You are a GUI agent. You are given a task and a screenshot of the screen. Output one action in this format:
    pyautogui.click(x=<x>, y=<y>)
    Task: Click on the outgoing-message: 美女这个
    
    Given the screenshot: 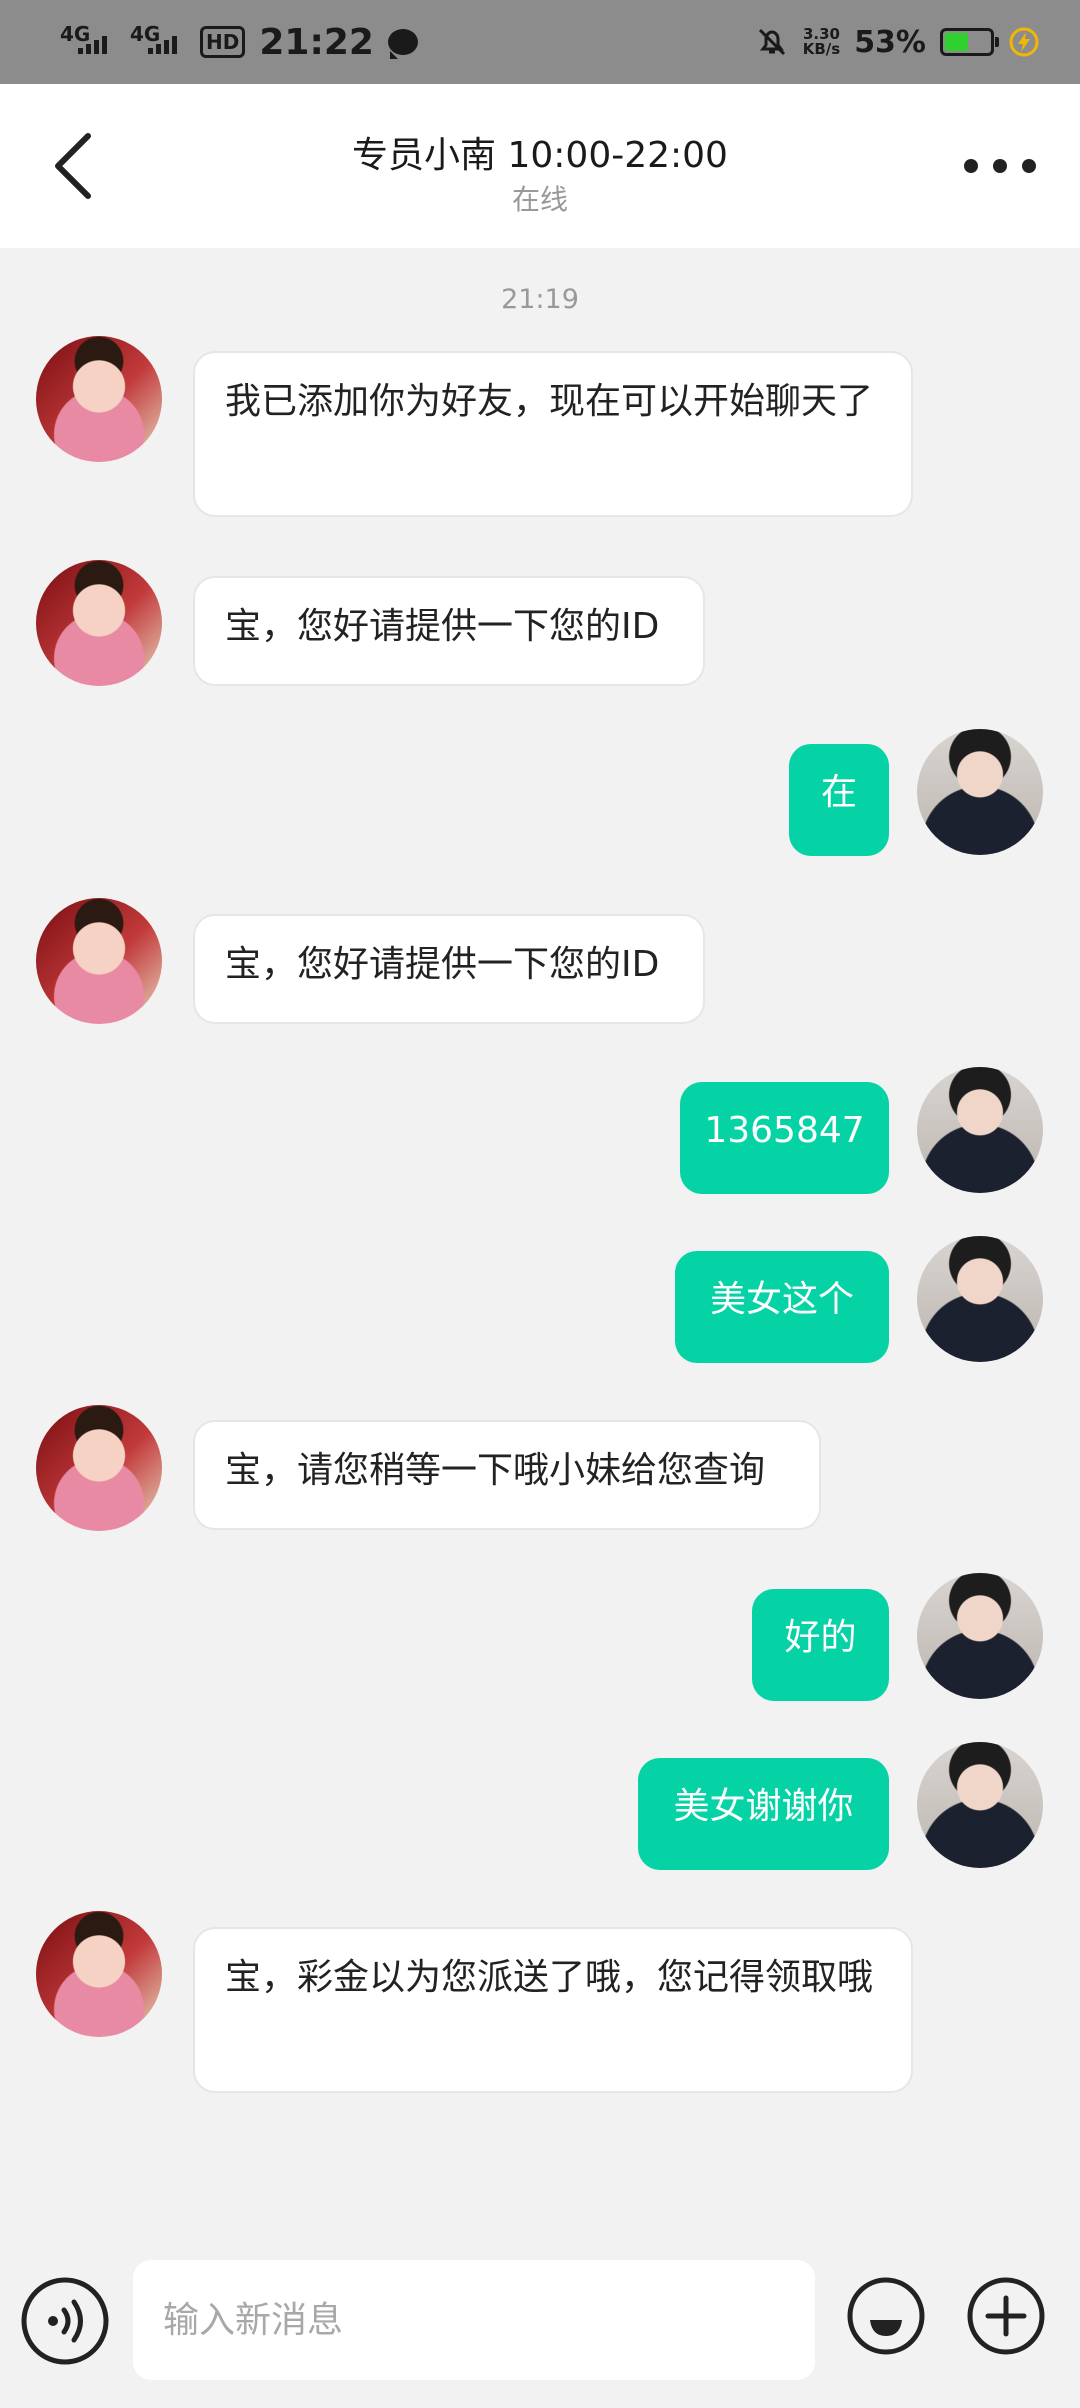 What is the action you would take?
    pyautogui.click(x=782, y=1307)
    